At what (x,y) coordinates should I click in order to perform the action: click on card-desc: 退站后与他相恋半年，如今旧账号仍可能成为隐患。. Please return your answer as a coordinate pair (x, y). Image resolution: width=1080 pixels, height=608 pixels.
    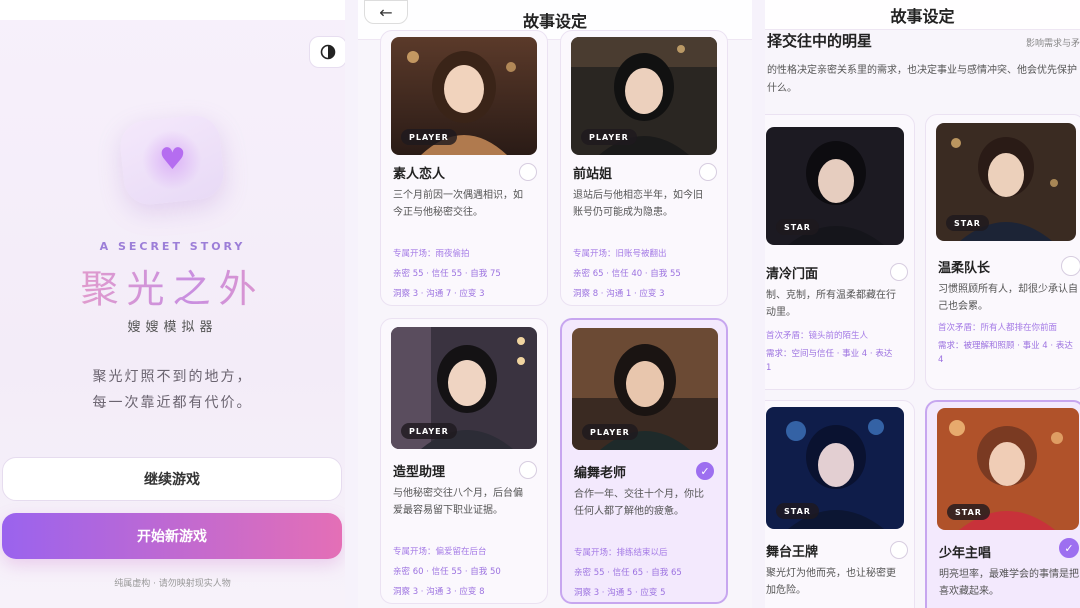
    Looking at the image, I should click on (638, 204).